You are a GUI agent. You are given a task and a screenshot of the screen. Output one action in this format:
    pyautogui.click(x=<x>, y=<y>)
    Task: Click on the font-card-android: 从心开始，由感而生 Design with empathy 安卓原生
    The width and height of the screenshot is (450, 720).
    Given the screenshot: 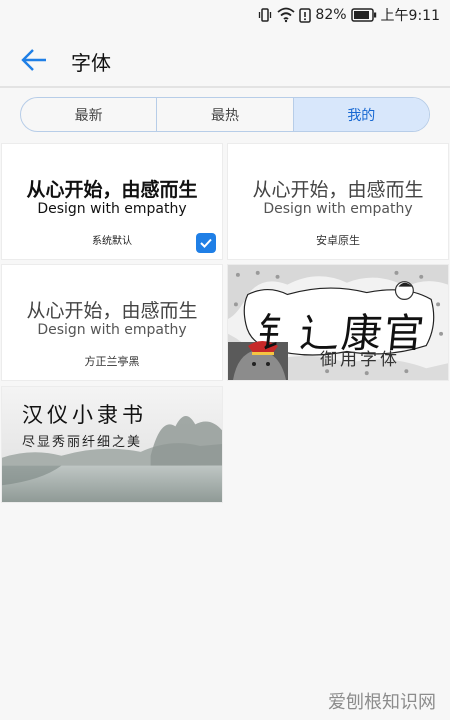 What is the action you would take?
    pyautogui.click(x=338, y=201)
    